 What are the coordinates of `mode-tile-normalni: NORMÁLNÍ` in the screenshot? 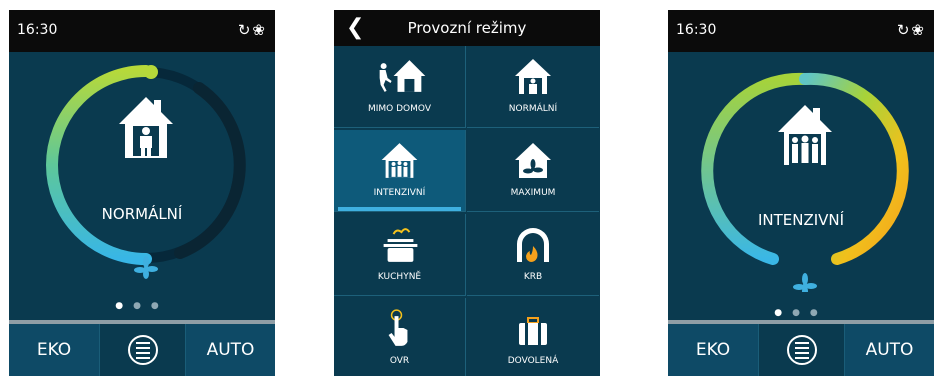 It's located at (533, 87).